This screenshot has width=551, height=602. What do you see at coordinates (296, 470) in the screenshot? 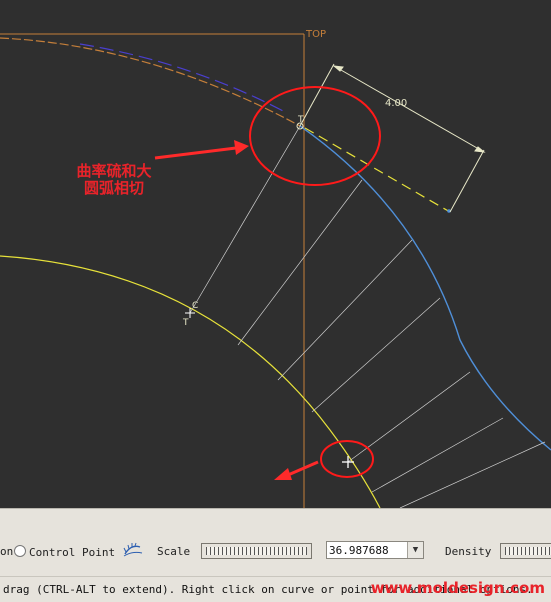
I see `annotation-arrow-drag` at bounding box center [296, 470].